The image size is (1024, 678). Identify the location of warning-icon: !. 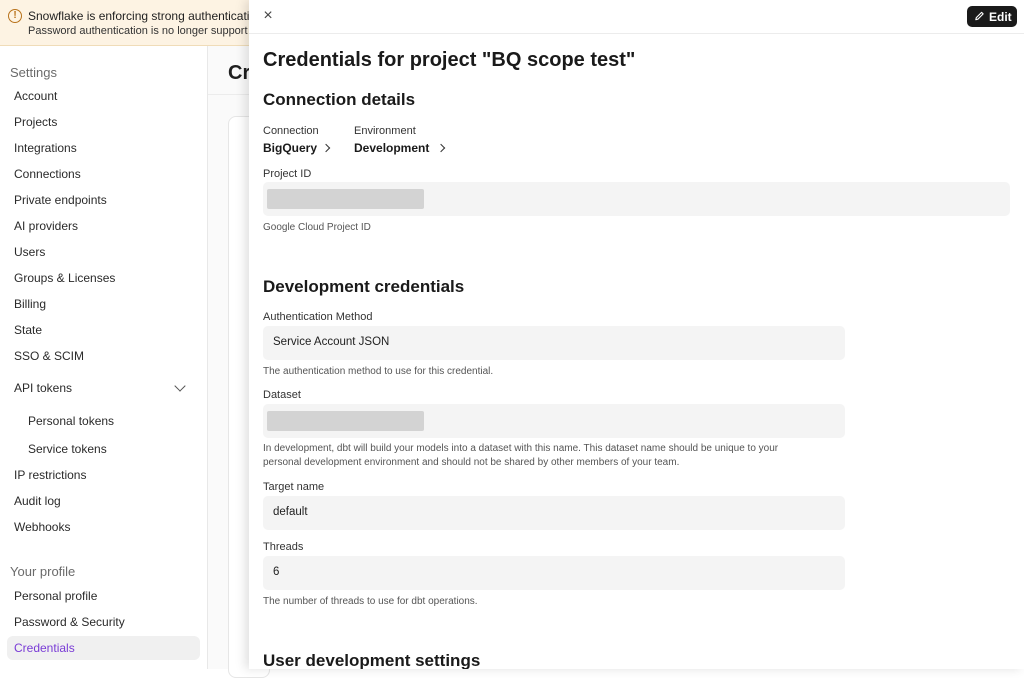
(15, 16).